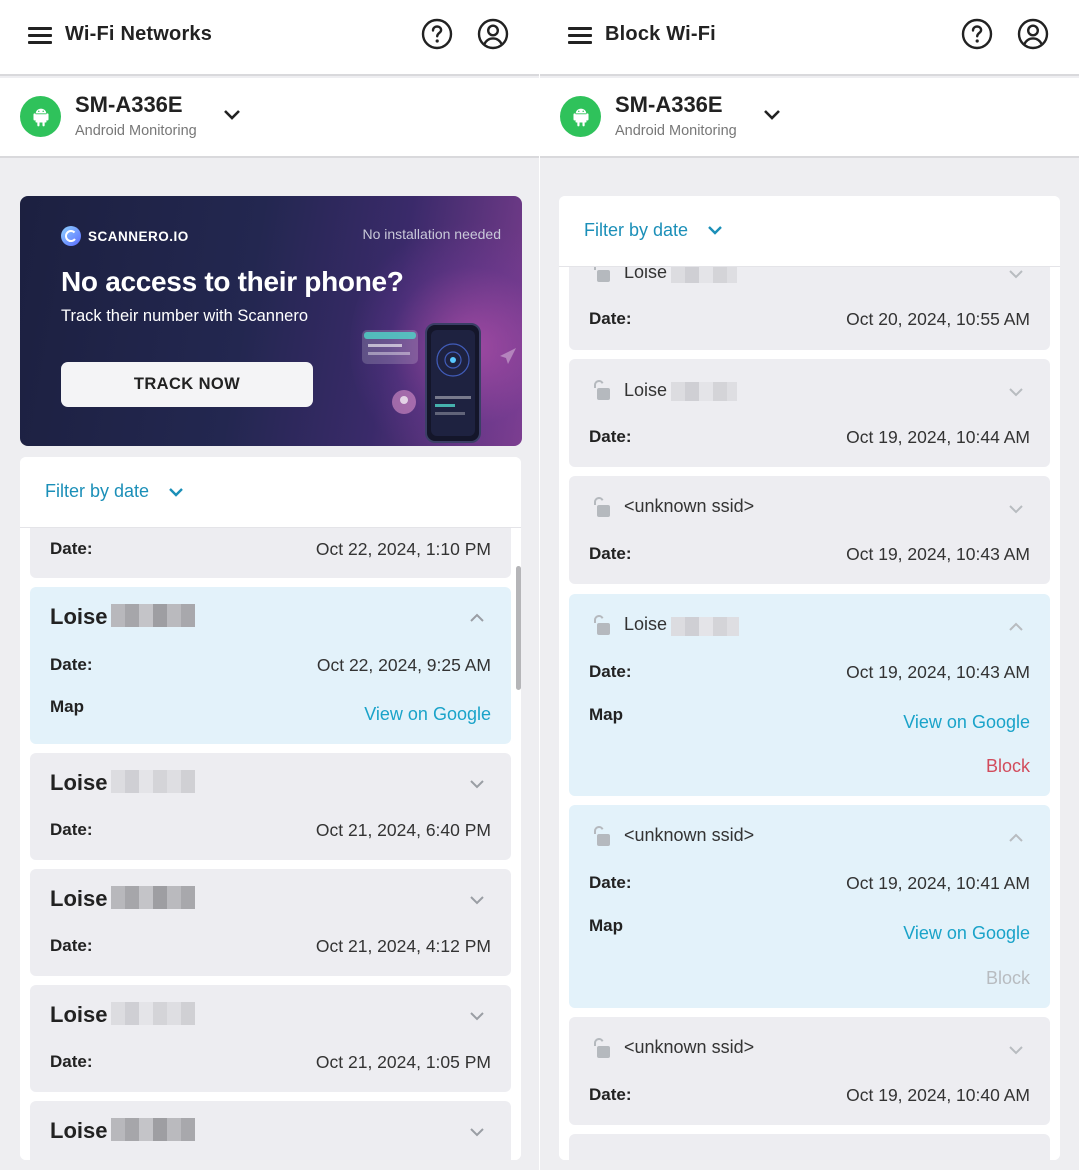  Describe the element at coordinates (138, 236) in the screenshot. I see `brand-name: SCANNERO.IO` at that location.